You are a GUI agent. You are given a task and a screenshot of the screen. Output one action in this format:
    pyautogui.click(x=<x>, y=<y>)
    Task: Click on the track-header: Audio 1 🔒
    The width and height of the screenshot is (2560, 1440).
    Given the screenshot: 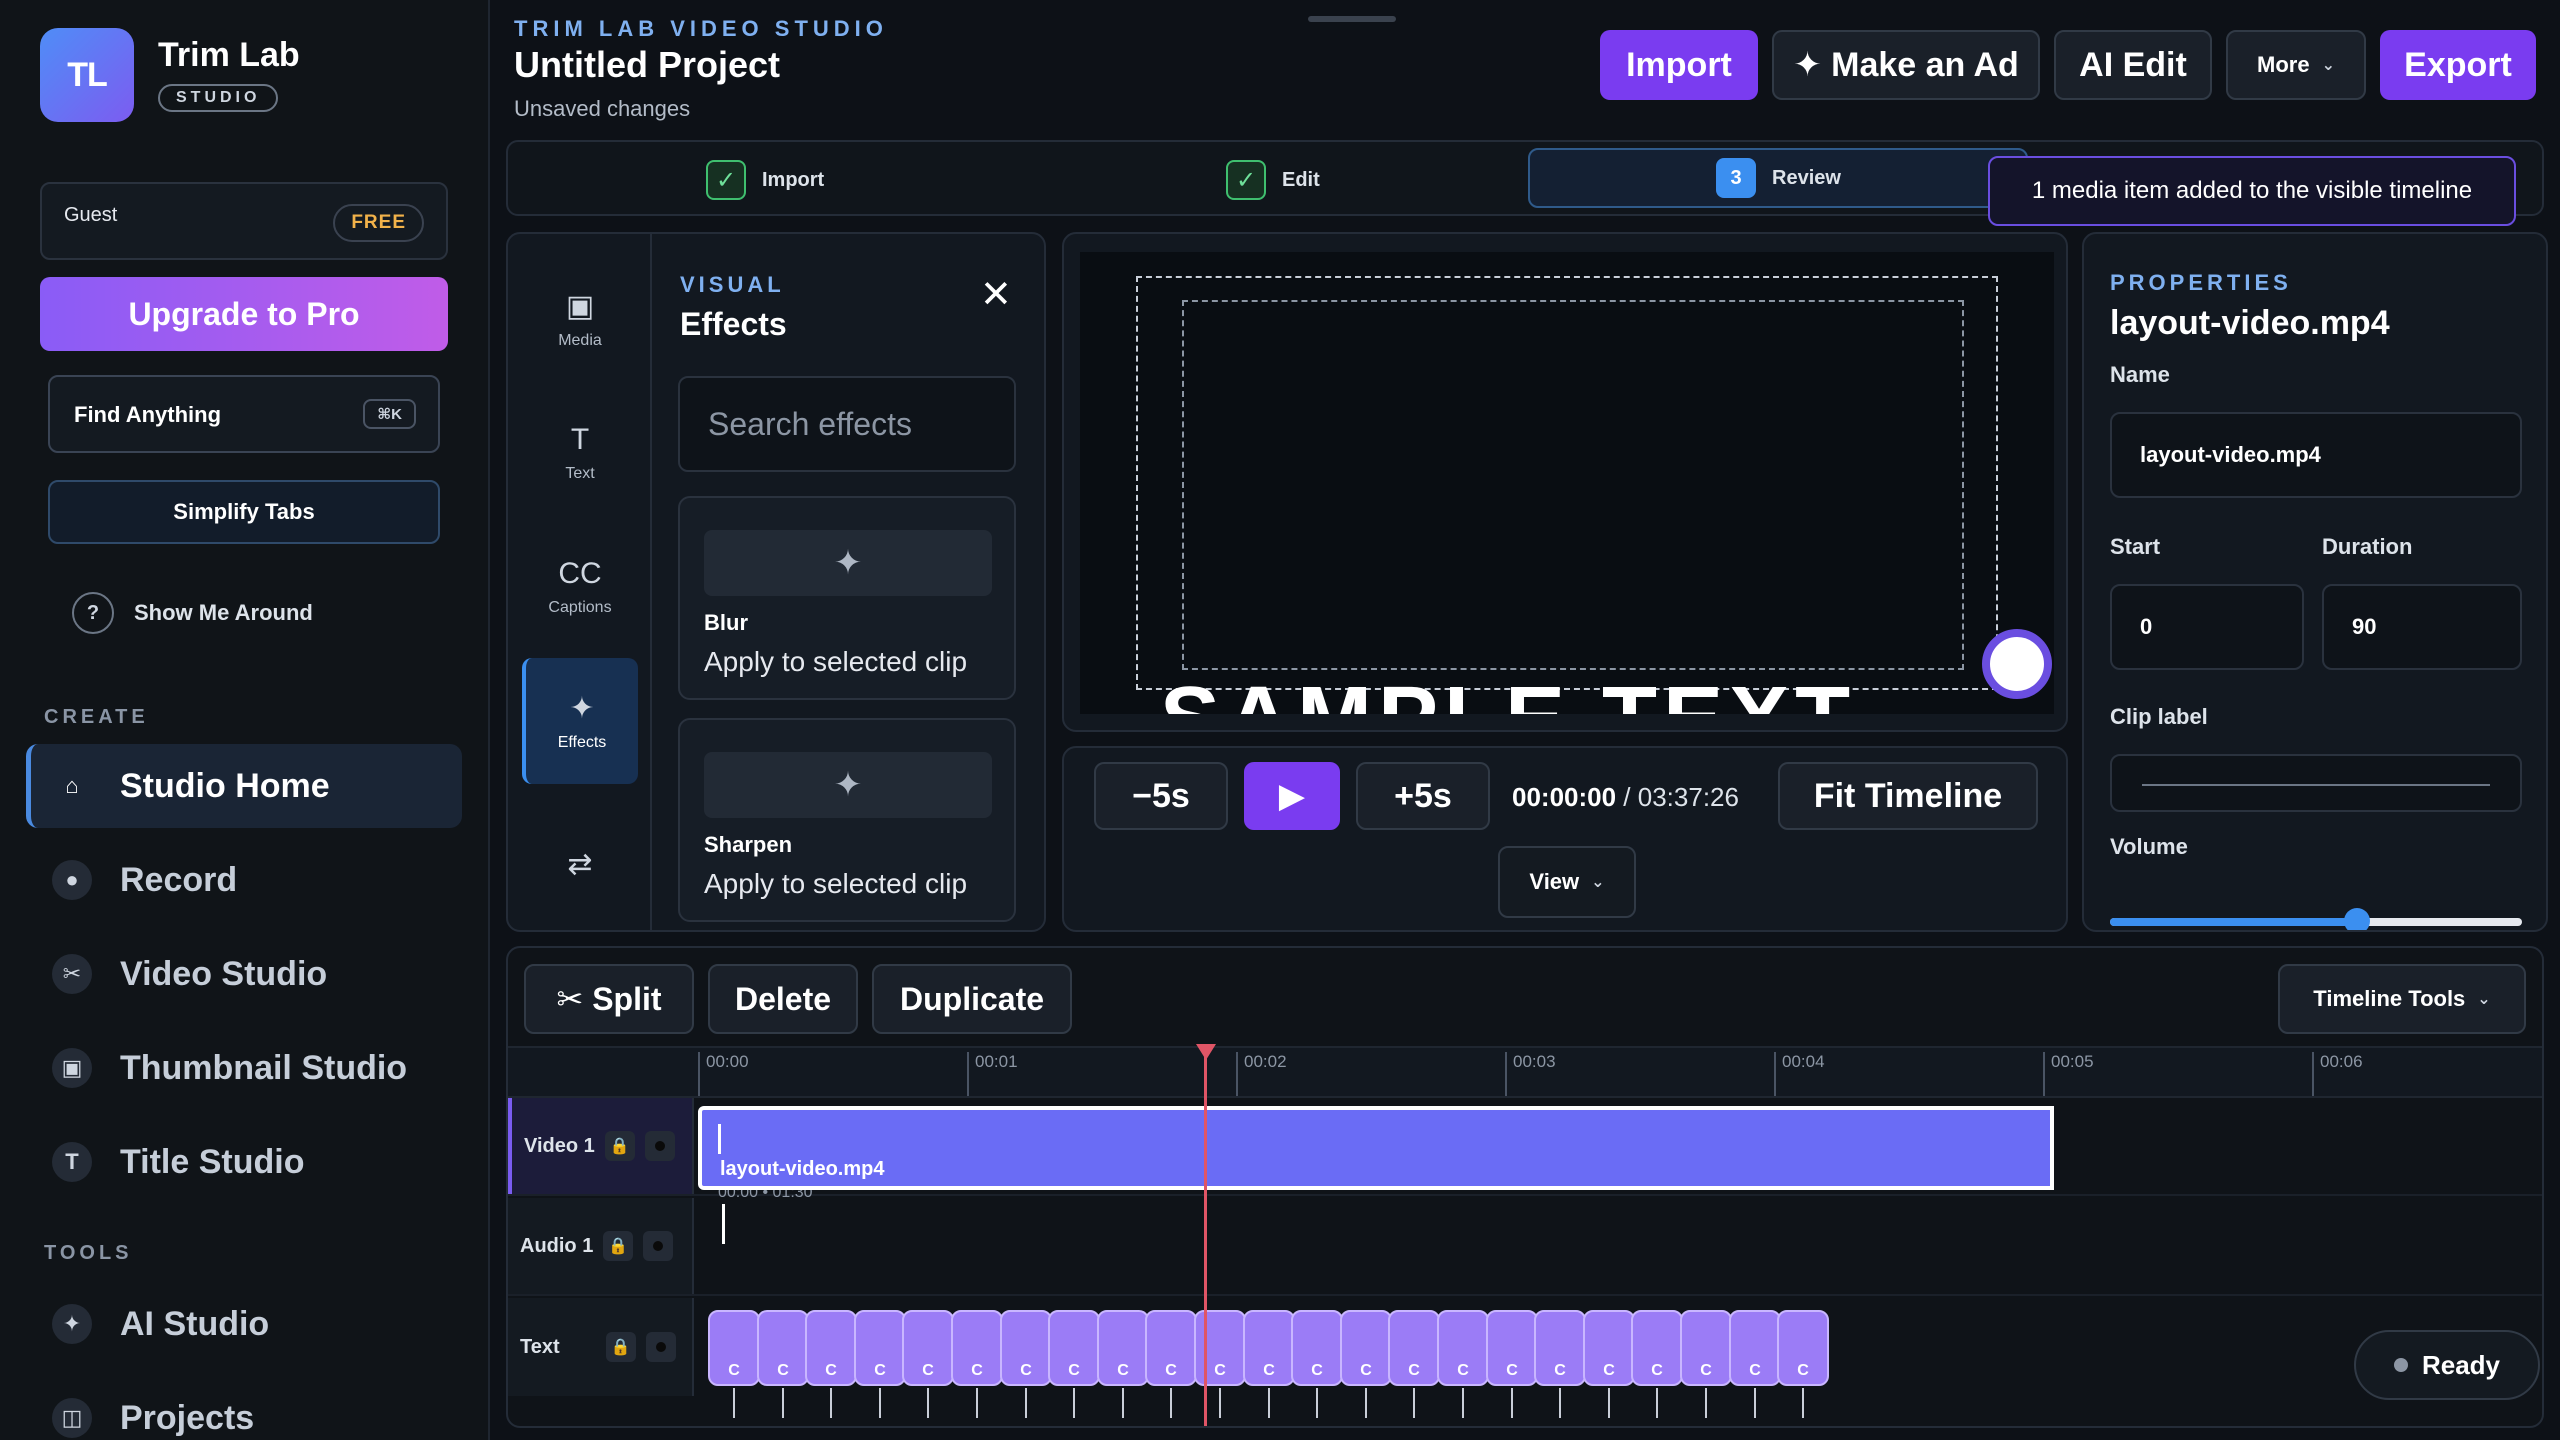 What is the action you would take?
    pyautogui.click(x=601, y=1246)
    